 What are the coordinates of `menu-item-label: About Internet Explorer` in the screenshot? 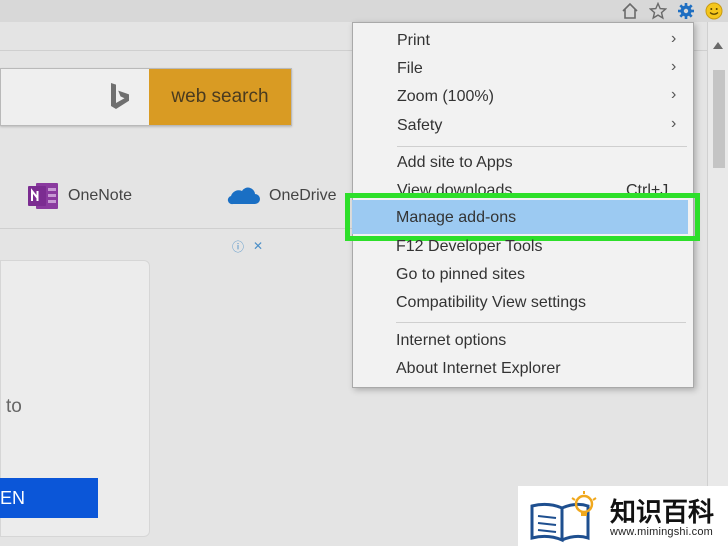 It's located at (478, 368).